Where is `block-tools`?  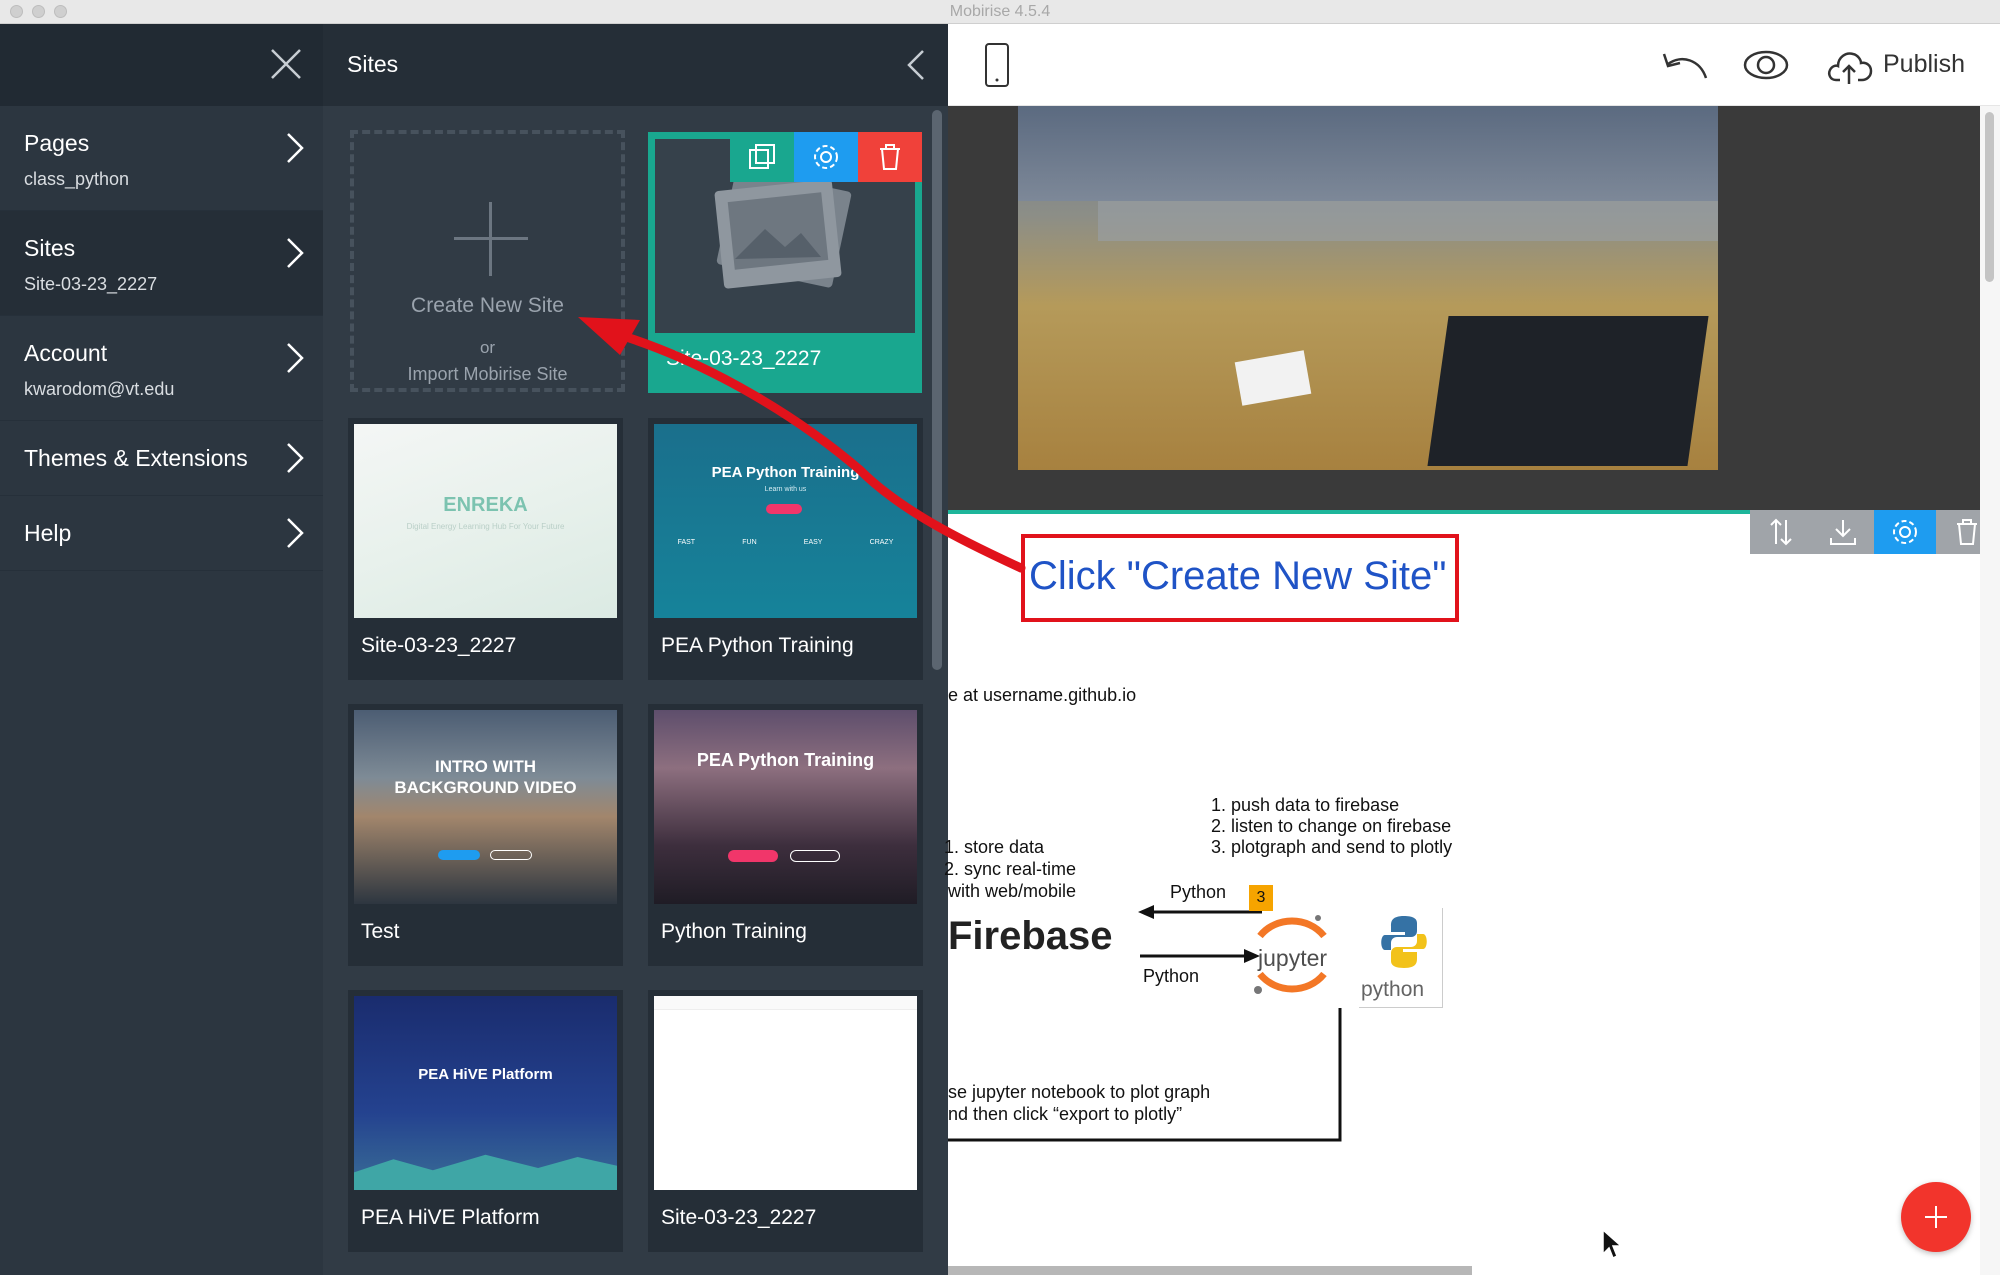 block-tools is located at coordinates (1874, 532).